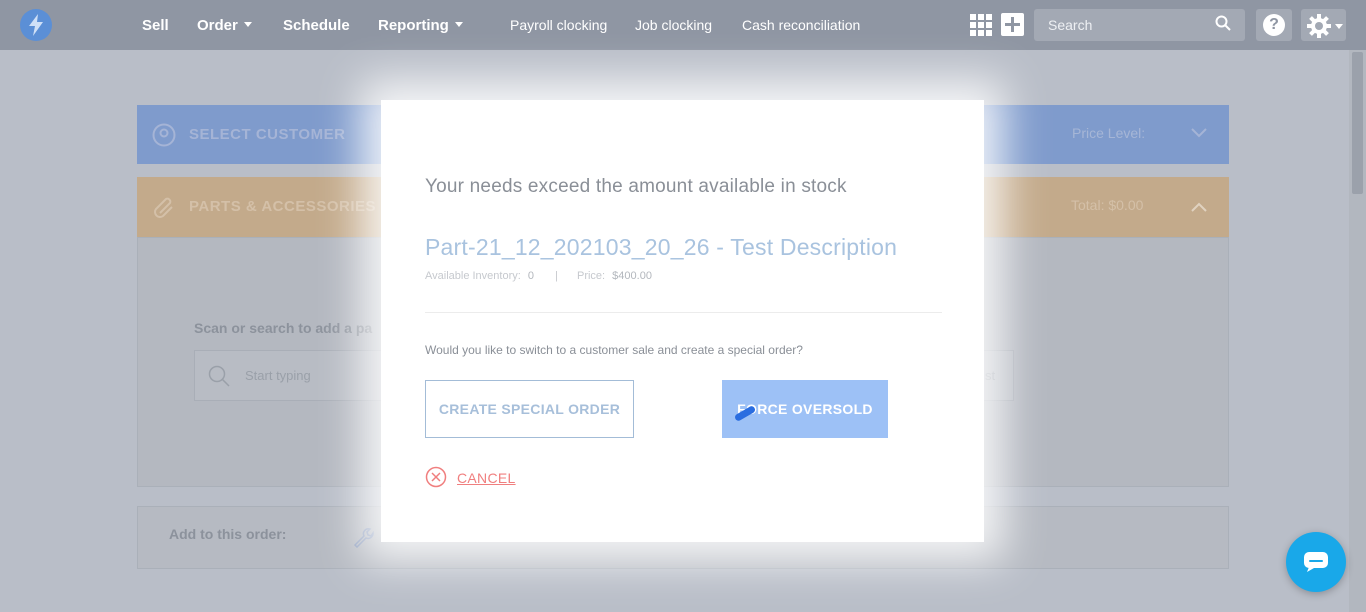  What do you see at coordinates (981, 25) in the screenshot?
I see `grid-icon` at bounding box center [981, 25].